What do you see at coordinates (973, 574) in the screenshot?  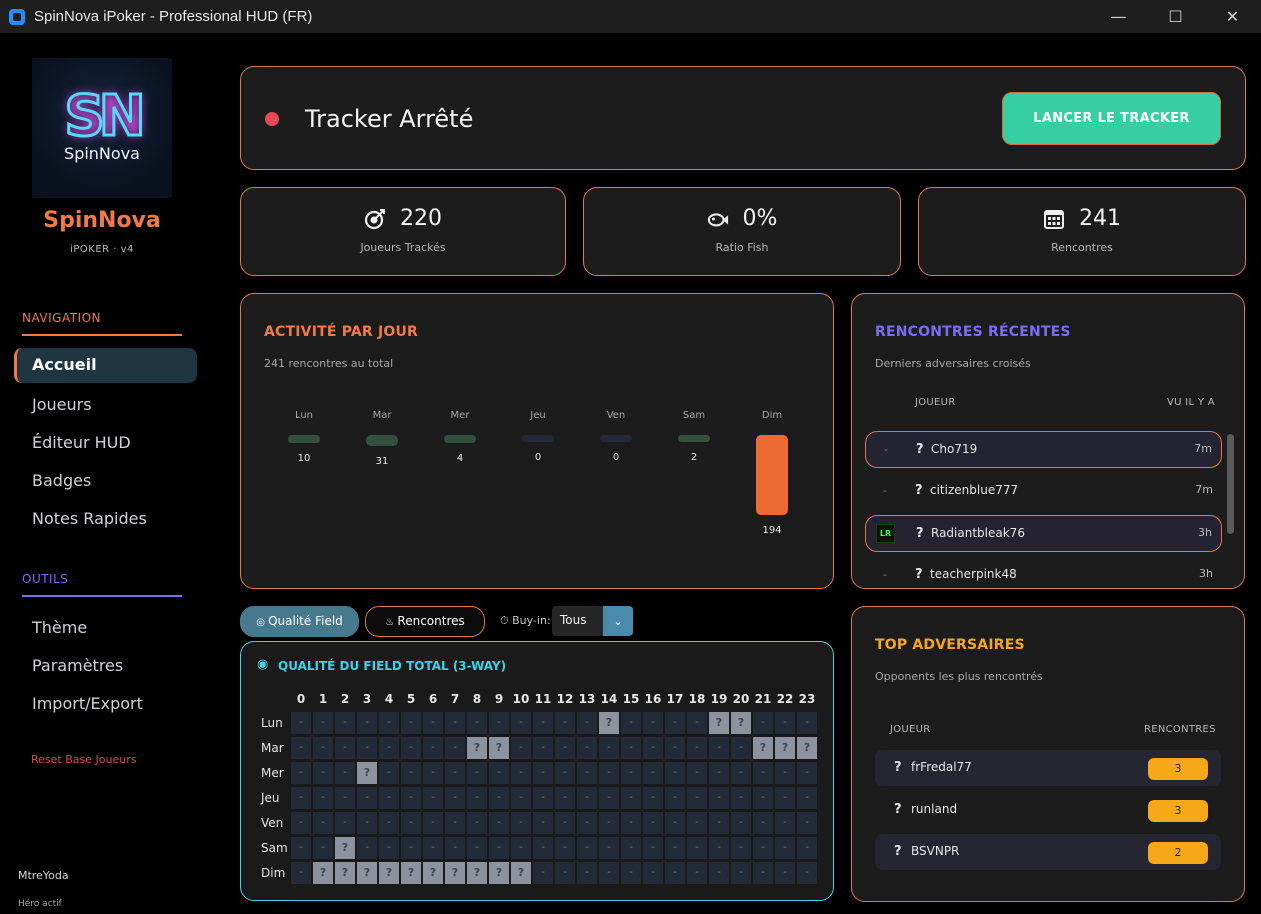 I see `player-name: teacherpink48` at bounding box center [973, 574].